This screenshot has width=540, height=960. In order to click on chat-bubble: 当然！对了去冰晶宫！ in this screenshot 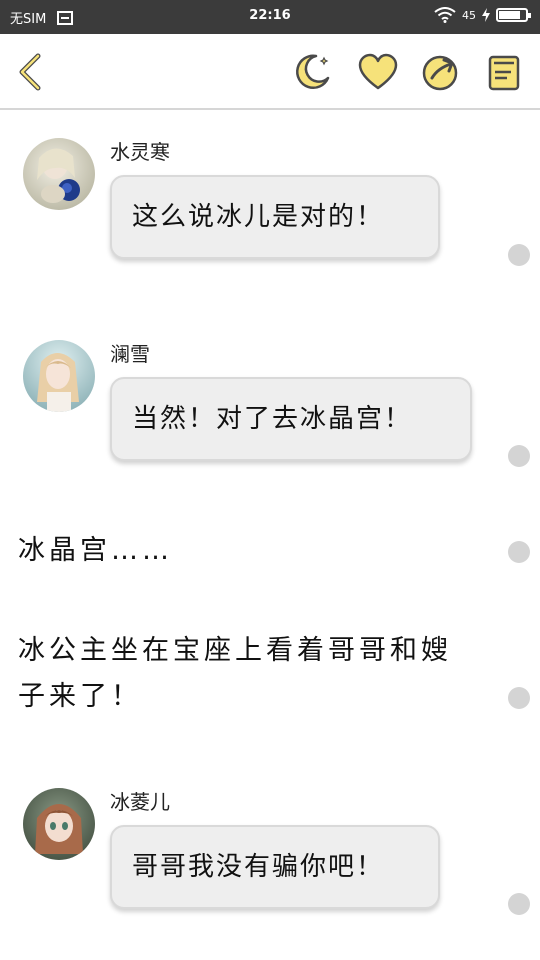, I will do `click(291, 419)`.